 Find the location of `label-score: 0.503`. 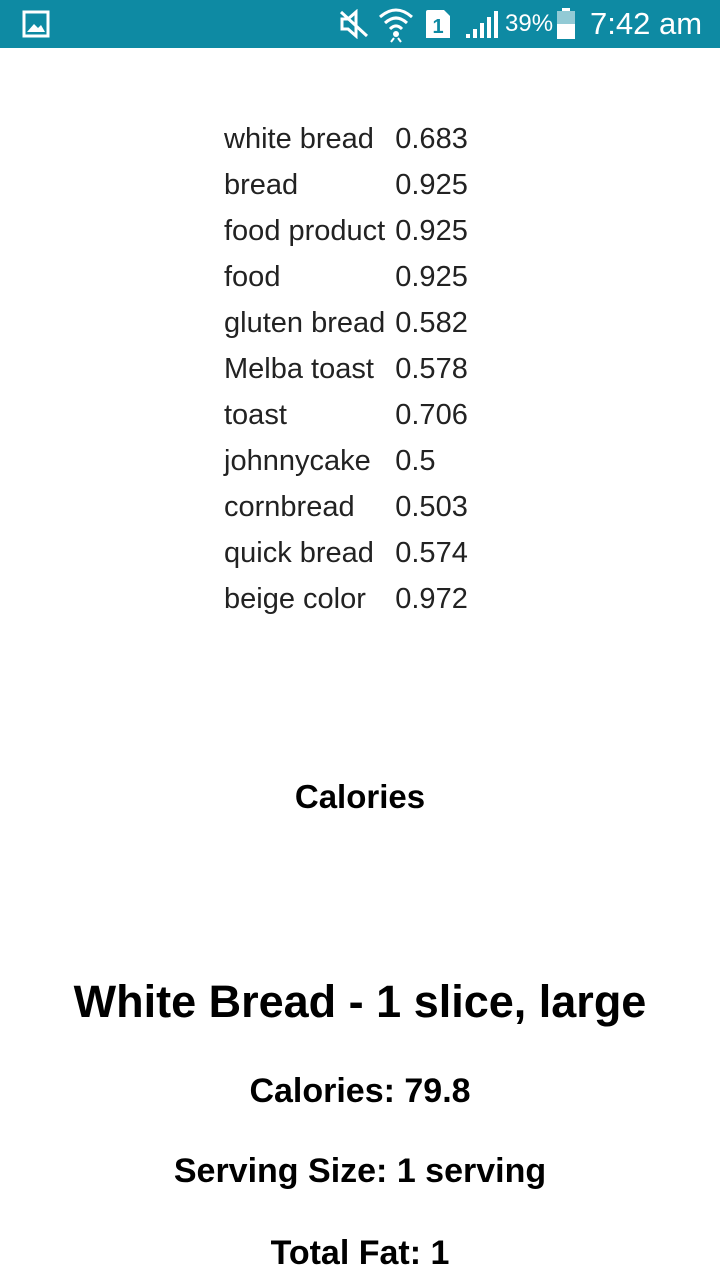

label-score: 0.503 is located at coordinates (431, 507).